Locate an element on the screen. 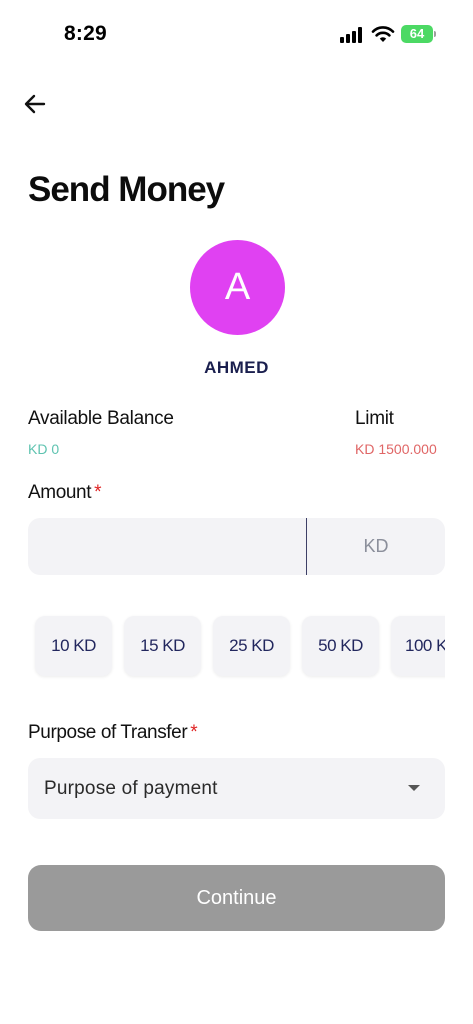  arrow-left-icon is located at coordinates (35, 104).